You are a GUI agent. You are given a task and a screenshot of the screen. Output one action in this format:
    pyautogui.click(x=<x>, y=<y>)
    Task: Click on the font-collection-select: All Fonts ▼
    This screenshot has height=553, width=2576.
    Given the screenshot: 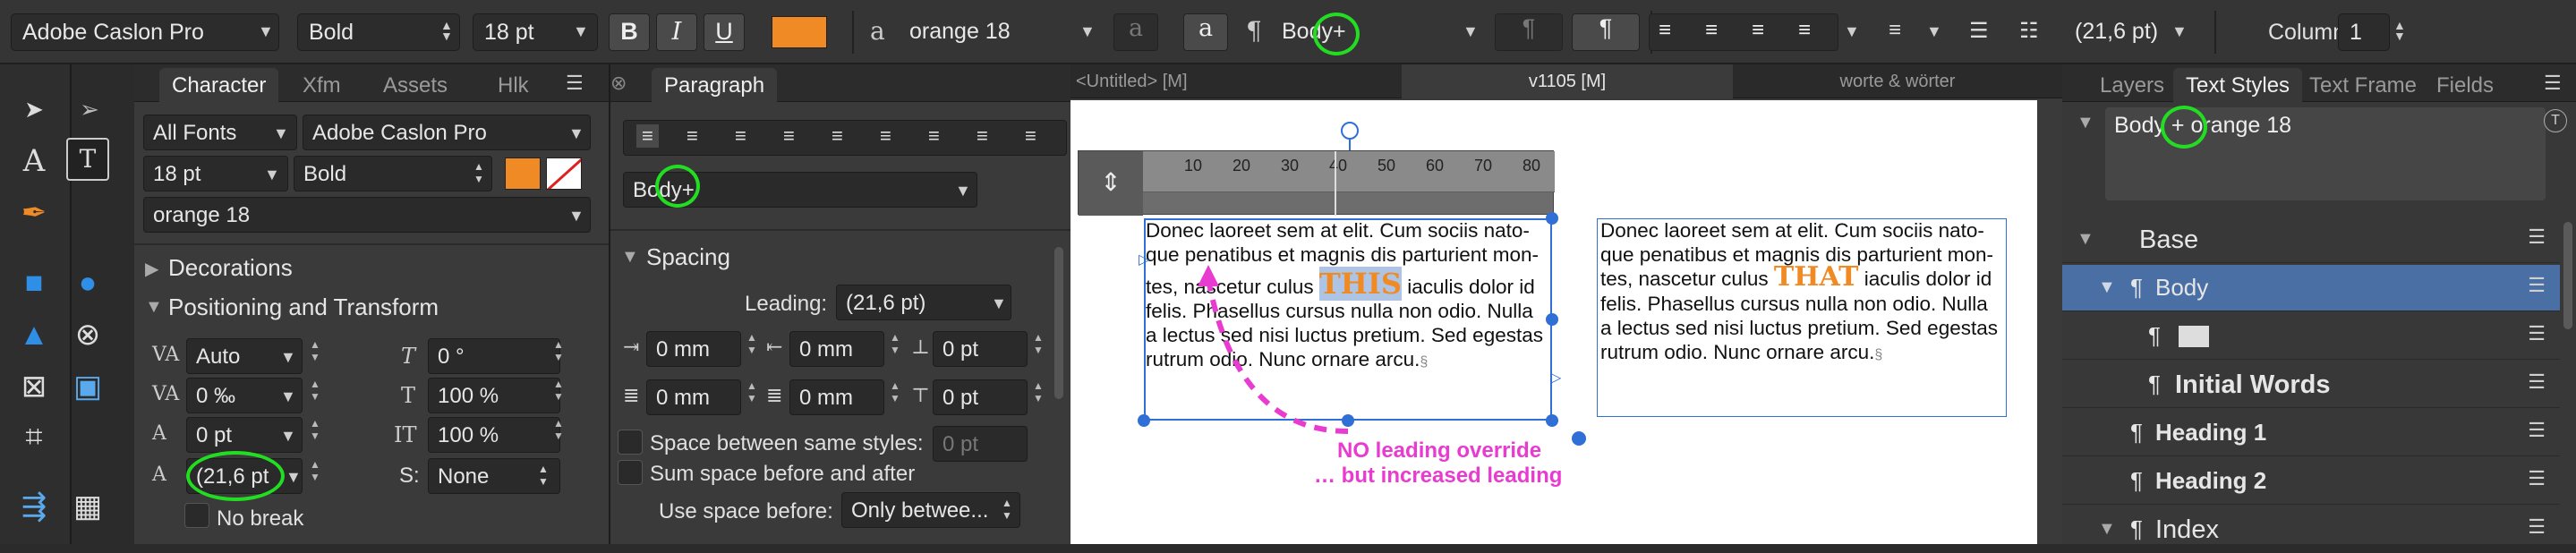 What is the action you would take?
    pyautogui.click(x=220, y=132)
    